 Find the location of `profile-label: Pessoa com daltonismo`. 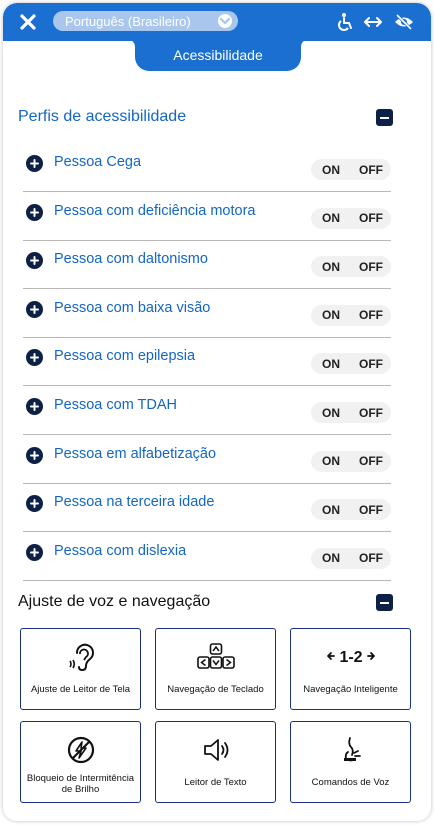

profile-label: Pessoa com daltonismo is located at coordinates (131, 259).